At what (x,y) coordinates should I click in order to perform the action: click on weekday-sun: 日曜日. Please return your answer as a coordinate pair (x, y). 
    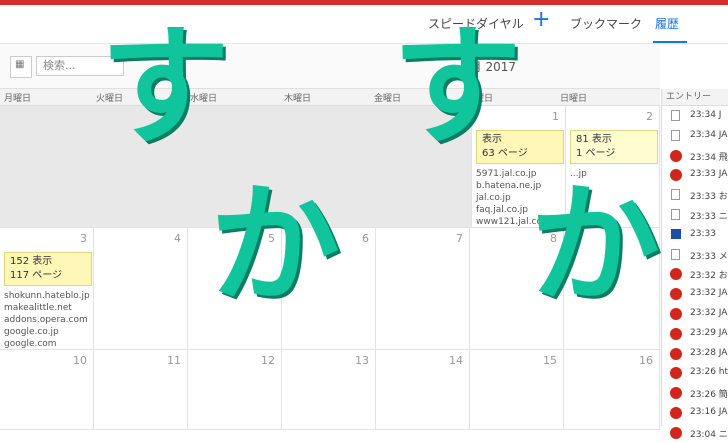
    Looking at the image, I should click on (574, 99).